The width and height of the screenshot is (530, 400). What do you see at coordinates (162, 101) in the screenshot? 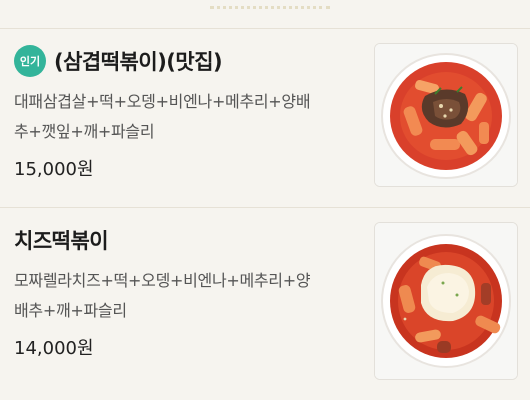
I see `description-line: 대패삼겹살+떡+오뎅+비엔나+메추리+양배` at bounding box center [162, 101].